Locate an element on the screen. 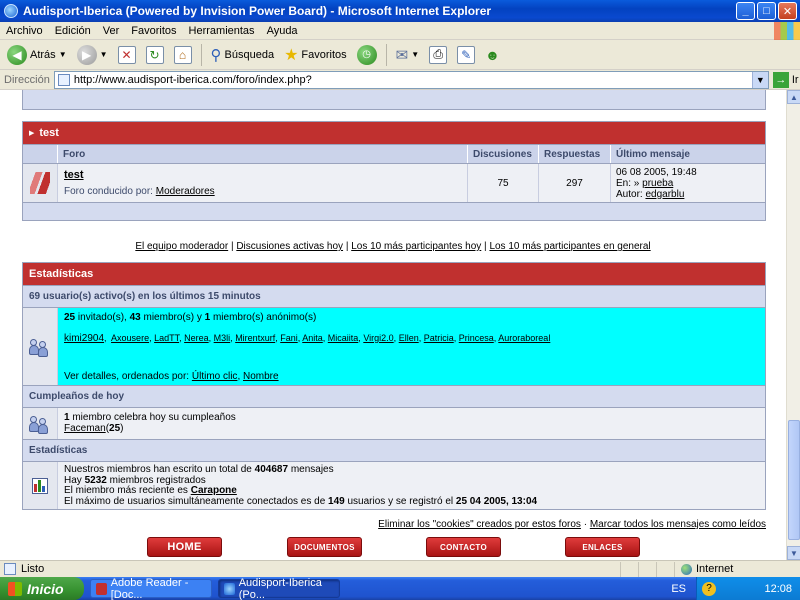 The height and width of the screenshot is (600, 800). adobe-reader-icon is located at coordinates (101, 588).